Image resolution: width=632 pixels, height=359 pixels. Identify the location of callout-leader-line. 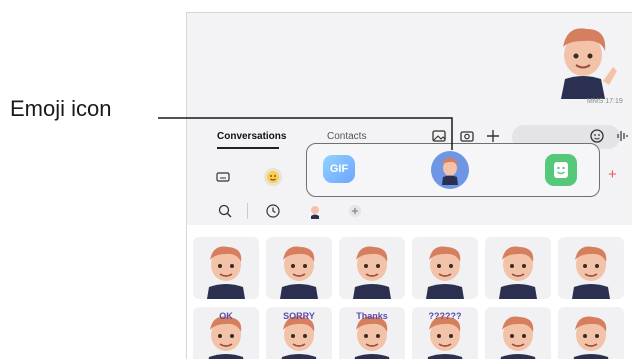
(305, 133).